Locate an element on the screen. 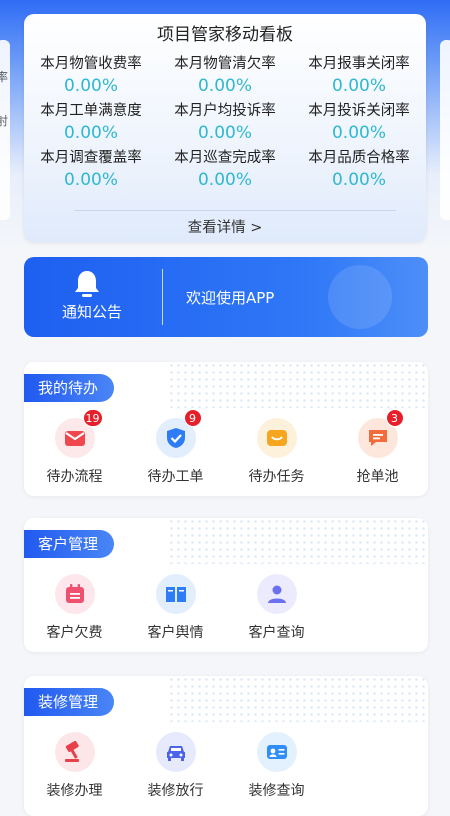 This screenshot has width=450, height=816. order-pool-label: 抢单池 is located at coordinates (377, 477).